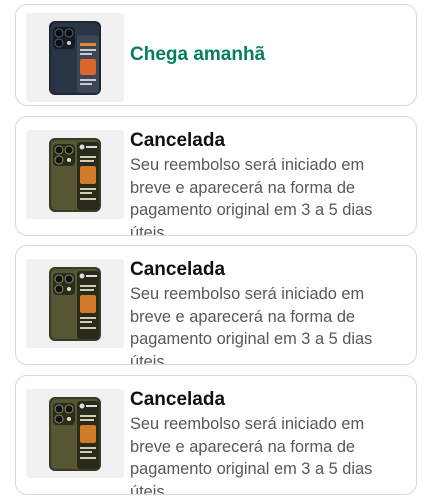 This screenshot has height=500, width=433. I want to click on order-status: Chega amanhã, so click(198, 54).